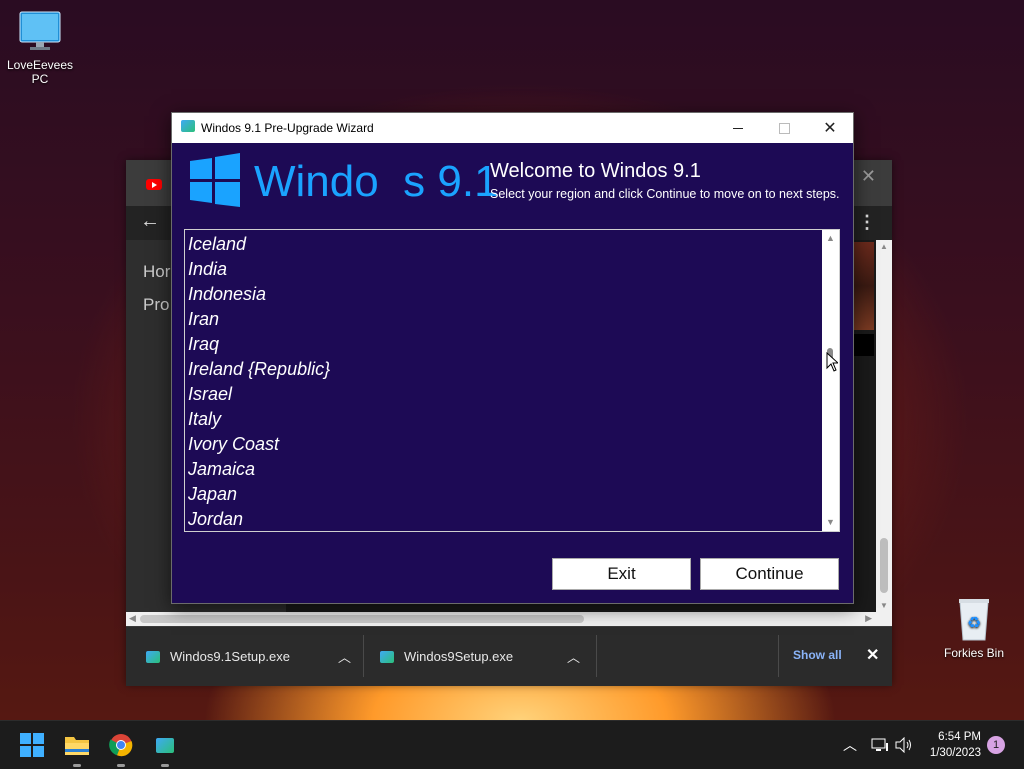  Describe the element at coordinates (259, 419) in the screenshot. I see `region-option: Italy` at that location.